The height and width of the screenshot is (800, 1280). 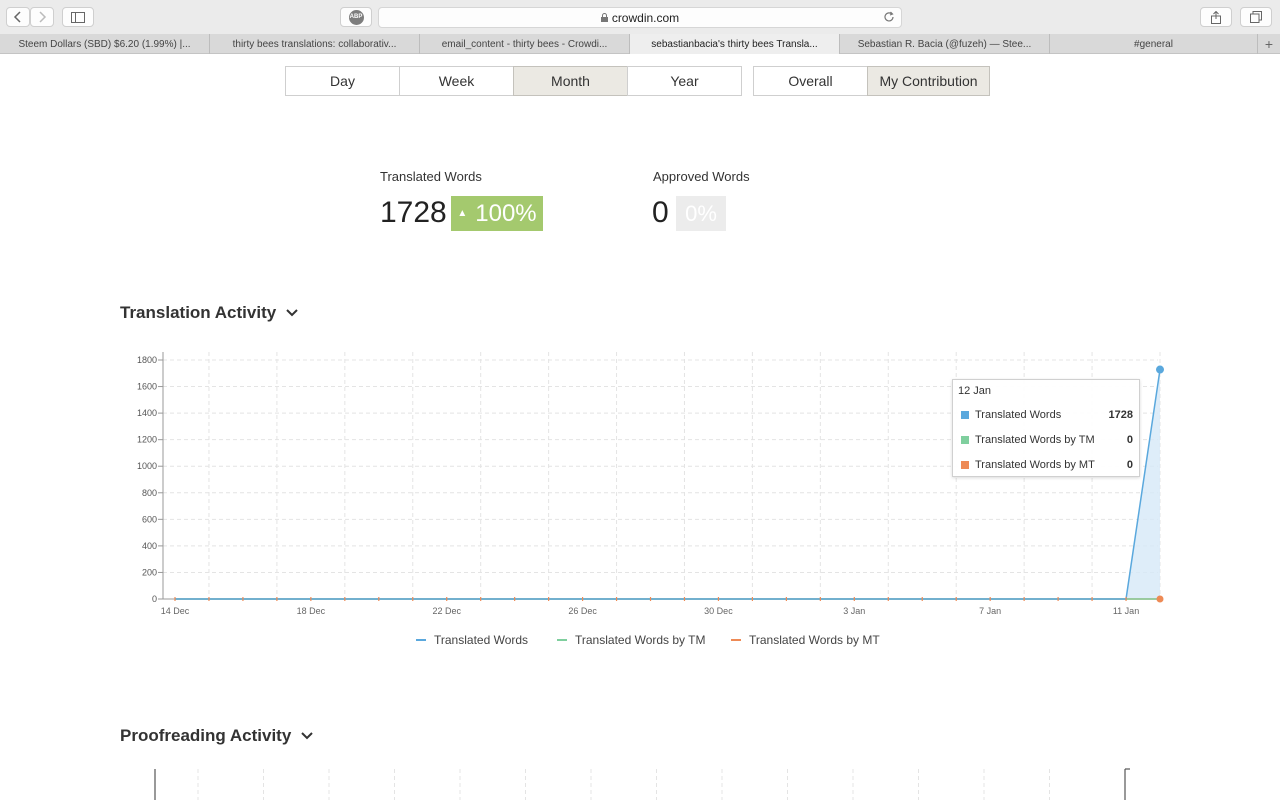 I want to click on chevron-left-icon, so click(x=17, y=17).